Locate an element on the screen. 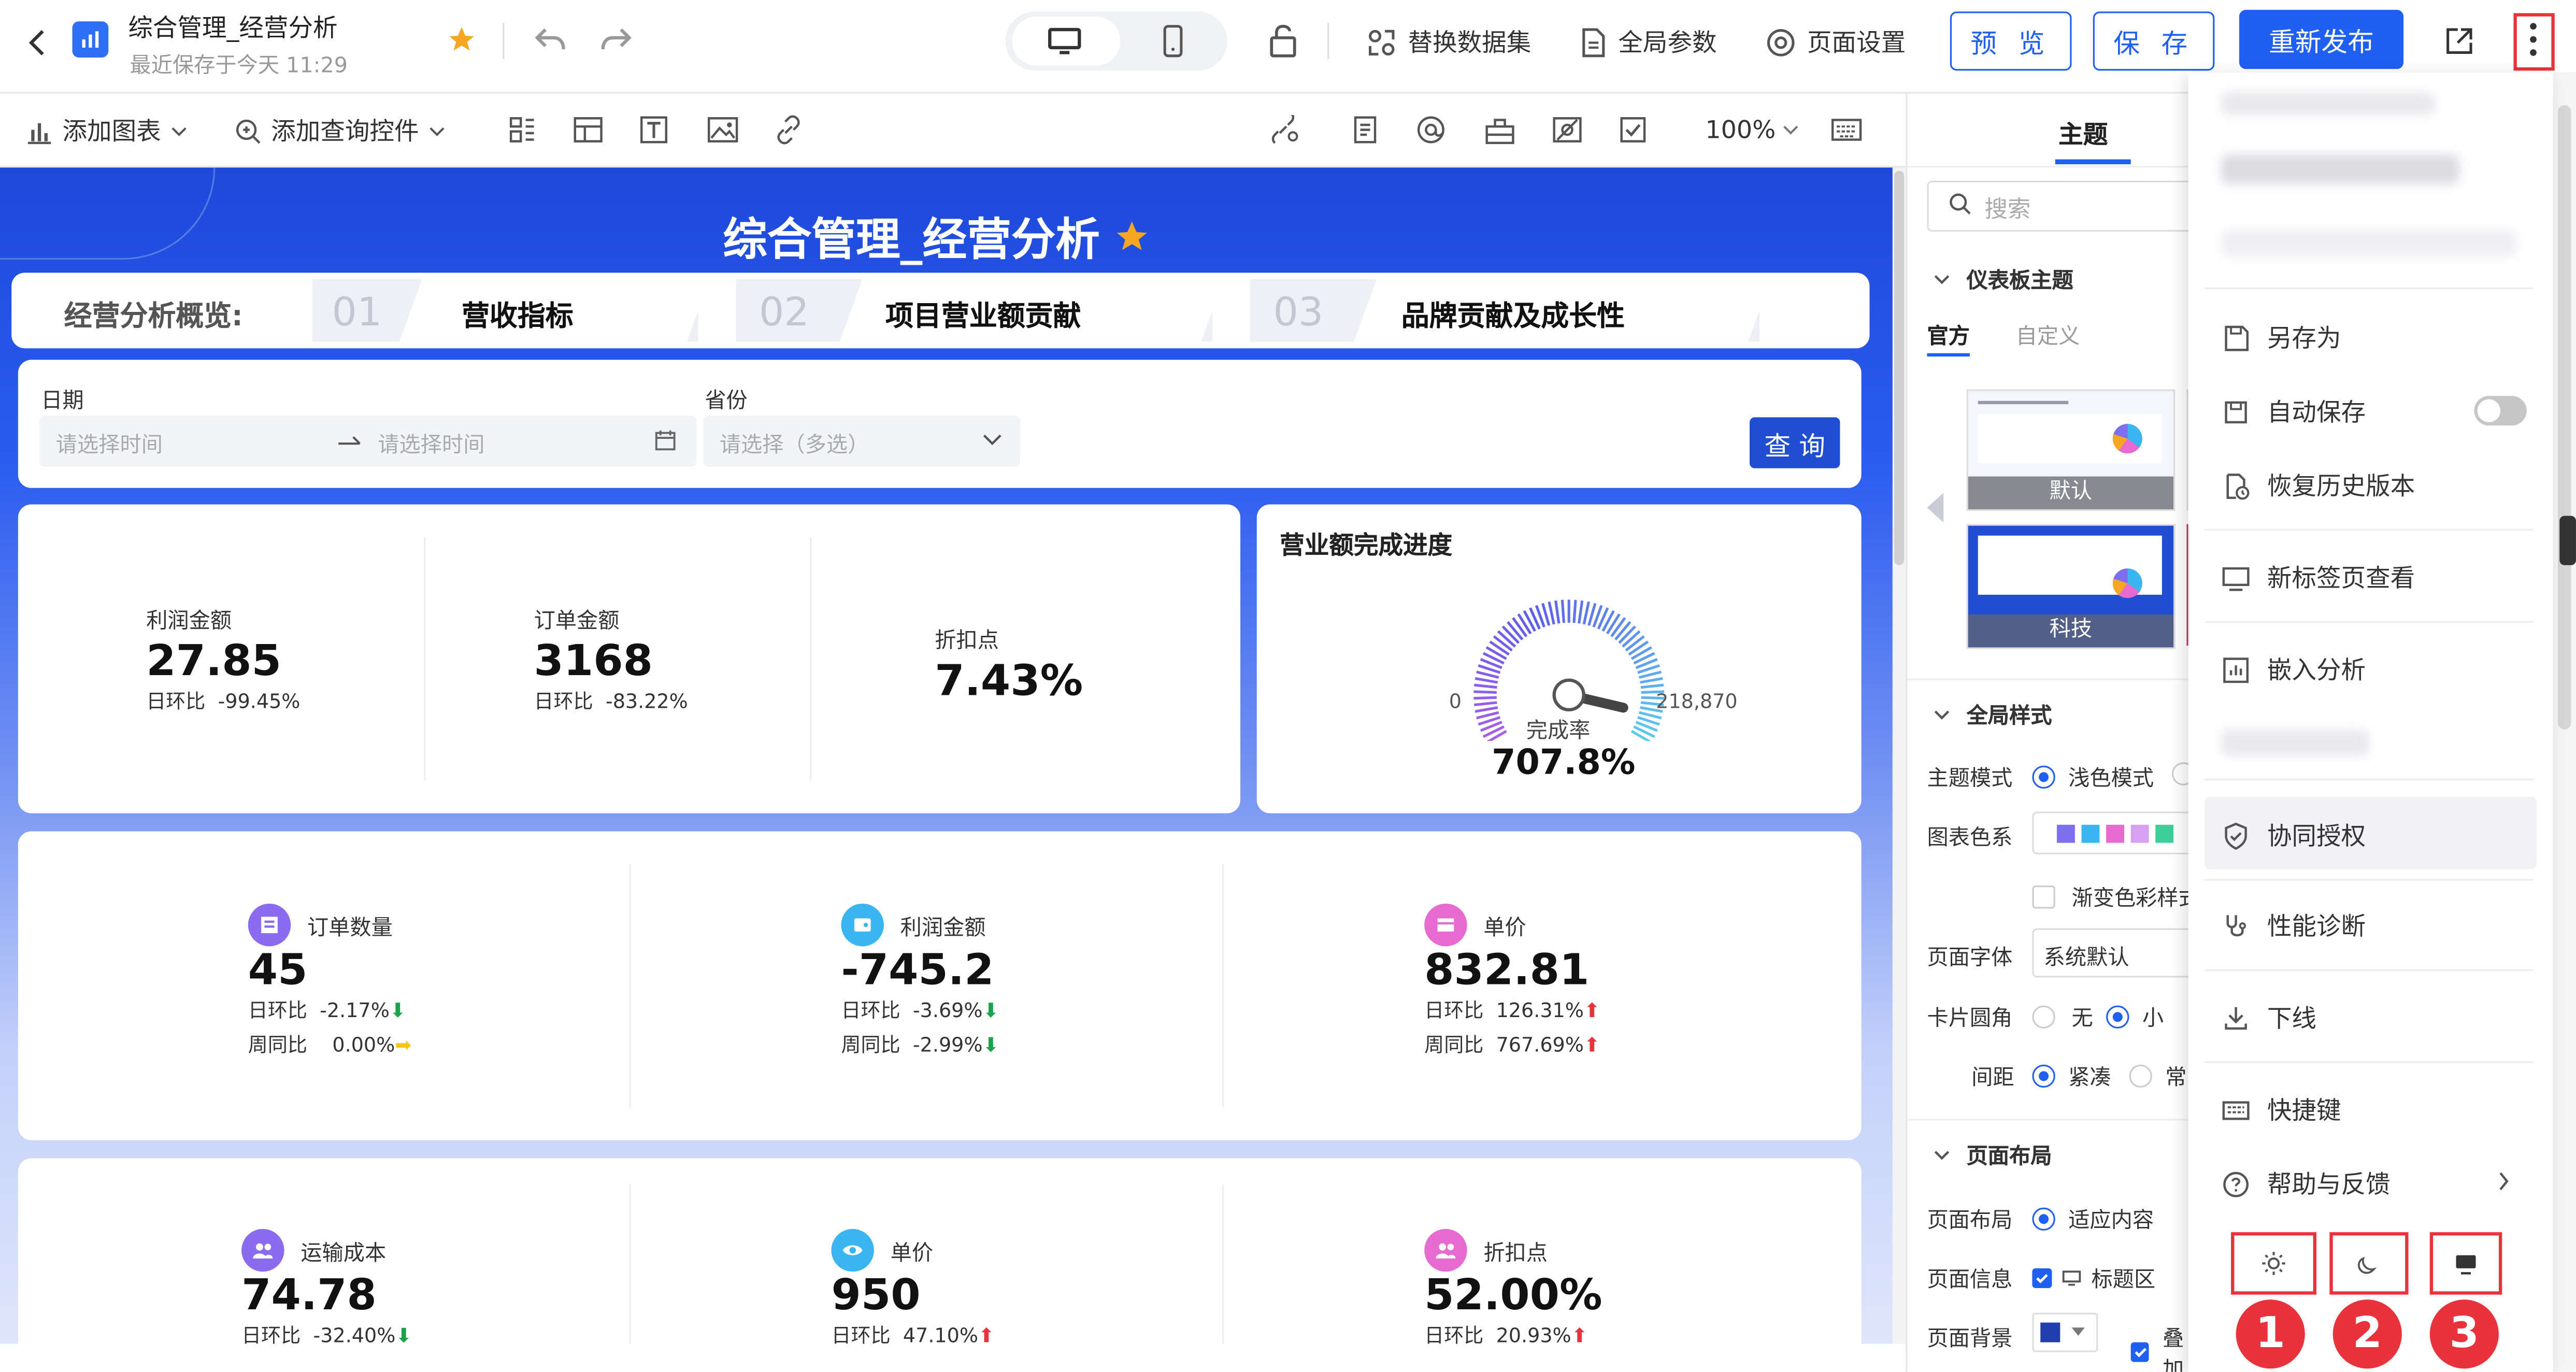 This screenshot has width=2576, height=1372. menu-item-performance: 性能诊断 is located at coordinates (2294, 926).